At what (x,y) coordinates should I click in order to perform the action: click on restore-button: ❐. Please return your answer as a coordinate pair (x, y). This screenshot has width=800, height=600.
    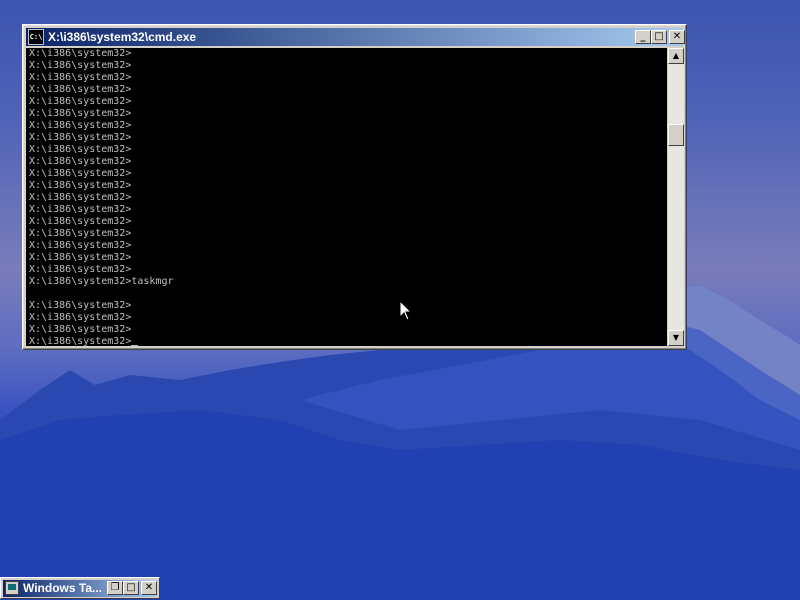
    Looking at the image, I should click on (115, 588).